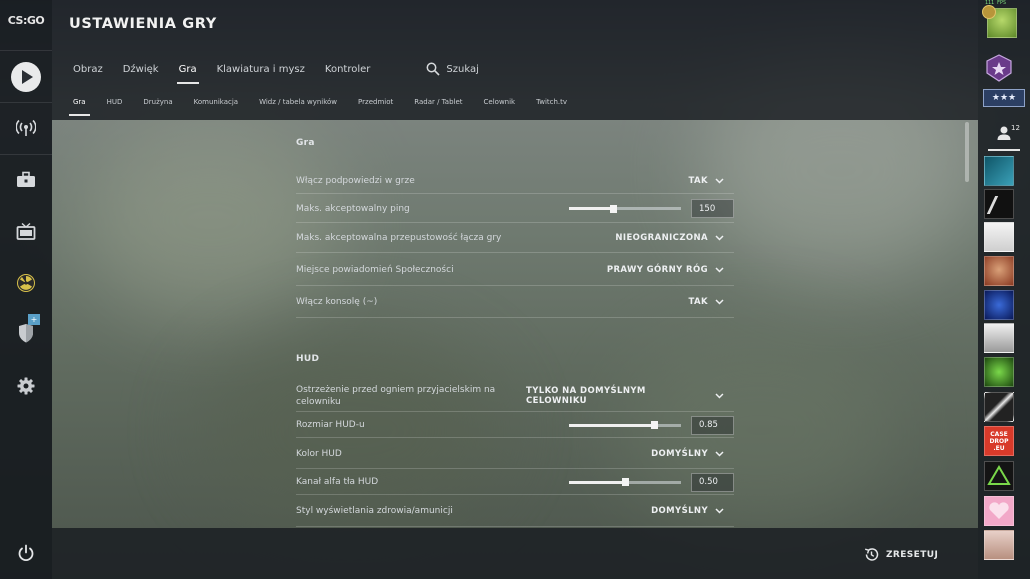 This screenshot has width=1030, height=579. Describe the element at coordinates (711, 181) in the screenshot. I see `hints-dropdown: TAK` at that location.